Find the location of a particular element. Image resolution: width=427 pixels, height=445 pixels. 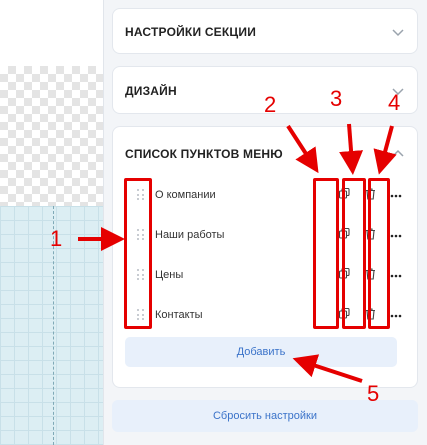

annotation-label-3: 3 is located at coordinates (336, 98).